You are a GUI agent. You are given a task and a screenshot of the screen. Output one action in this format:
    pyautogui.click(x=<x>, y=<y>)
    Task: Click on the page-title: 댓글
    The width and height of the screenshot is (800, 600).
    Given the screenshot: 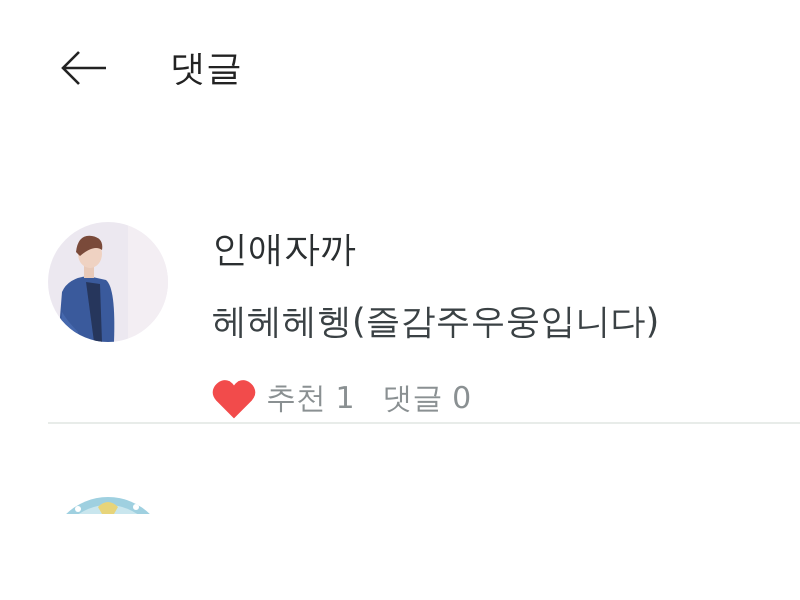 What is the action you would take?
    pyautogui.click(x=206, y=68)
    